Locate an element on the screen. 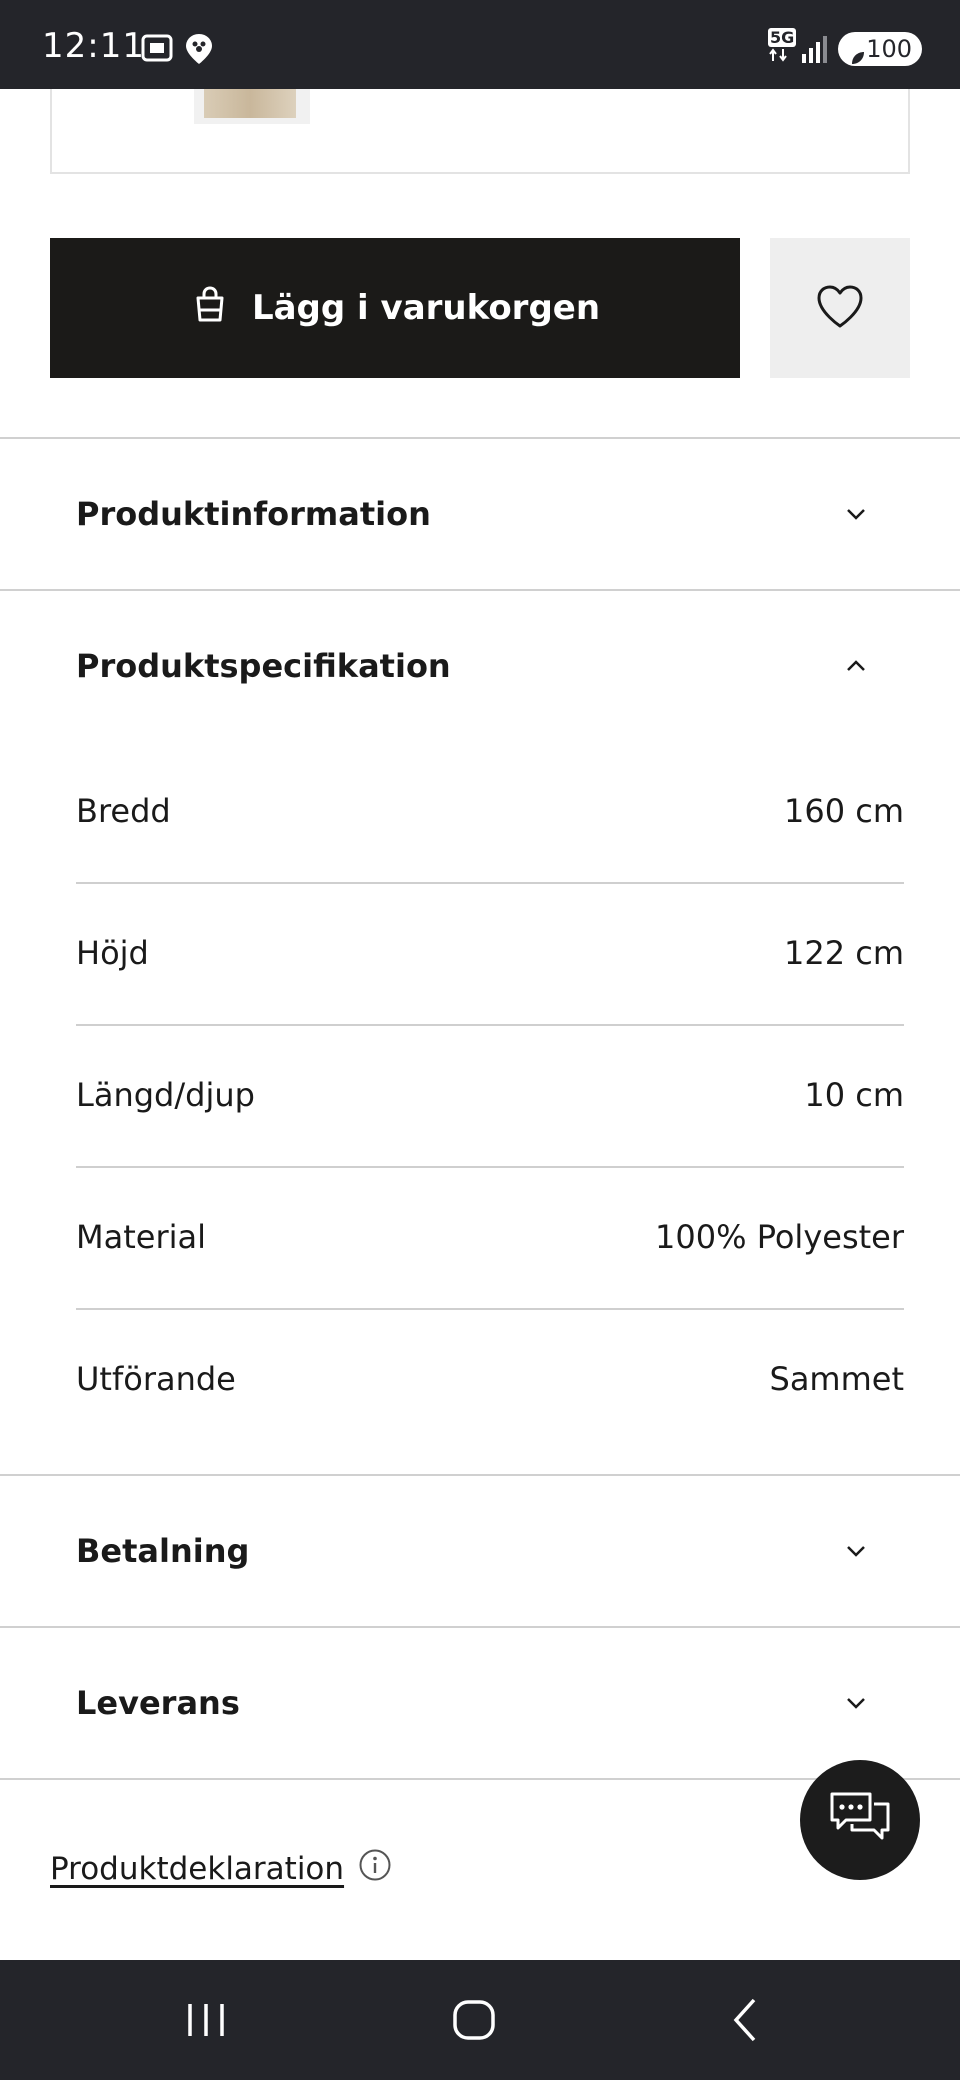  battery-level: 100 is located at coordinates (889, 49).